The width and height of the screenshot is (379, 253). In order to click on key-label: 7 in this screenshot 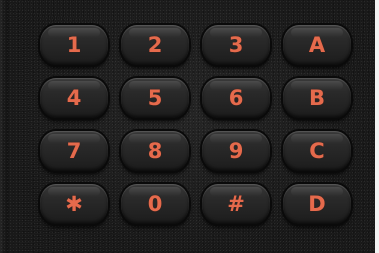, I will do `click(74, 151)`.